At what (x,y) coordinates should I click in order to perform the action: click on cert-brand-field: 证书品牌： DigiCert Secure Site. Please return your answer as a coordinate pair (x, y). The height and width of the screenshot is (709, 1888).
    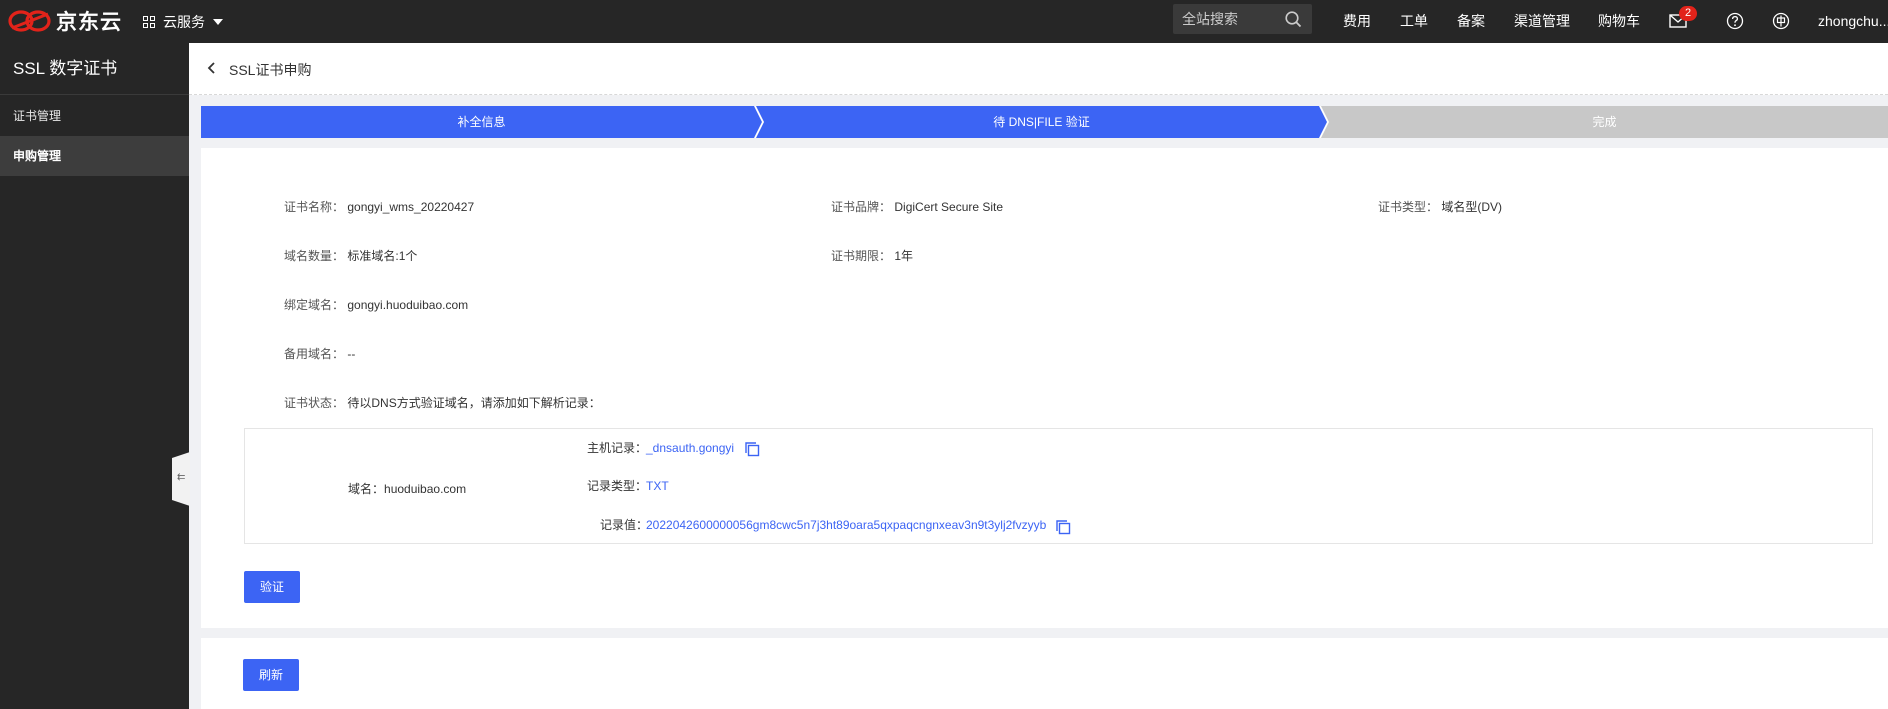
    Looking at the image, I should click on (917, 206).